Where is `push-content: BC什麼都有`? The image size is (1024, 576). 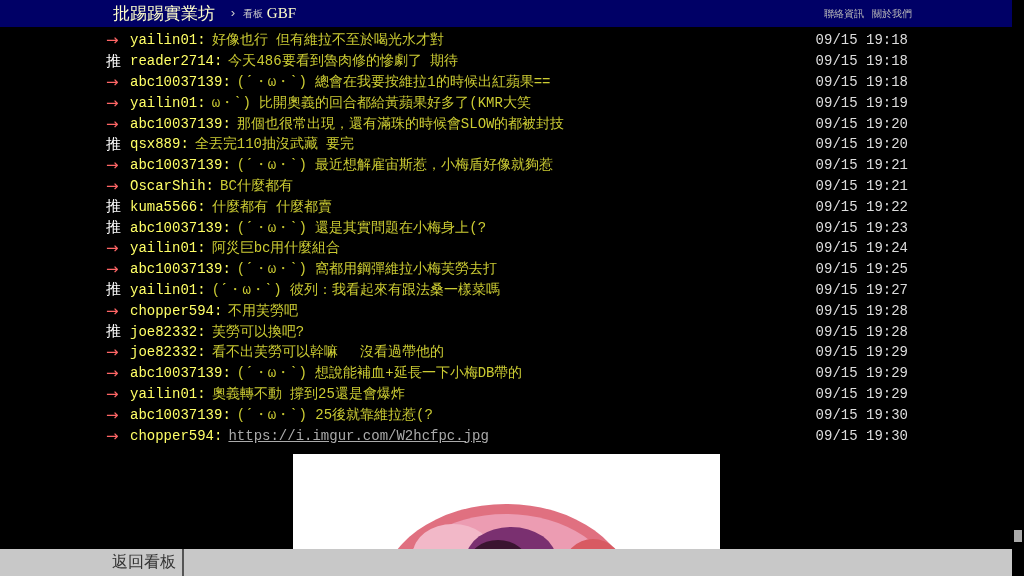
push-content: BC什麼都有 is located at coordinates (256, 185).